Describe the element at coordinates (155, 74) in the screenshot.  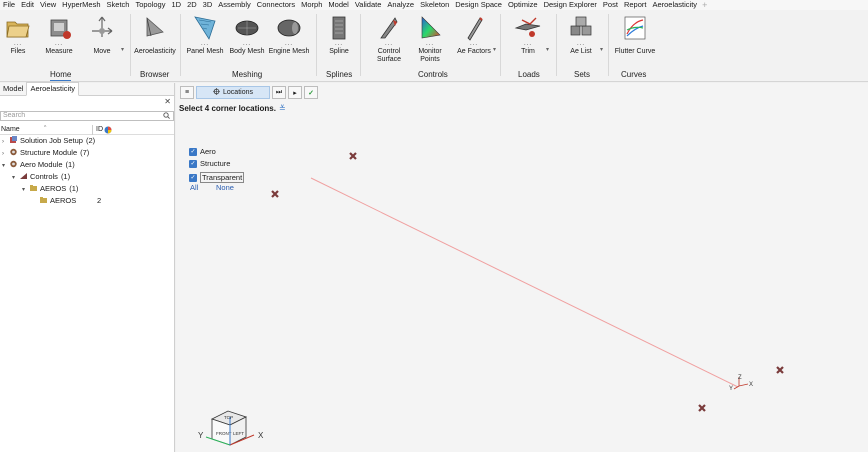
I see `group-browser: Browser` at that location.